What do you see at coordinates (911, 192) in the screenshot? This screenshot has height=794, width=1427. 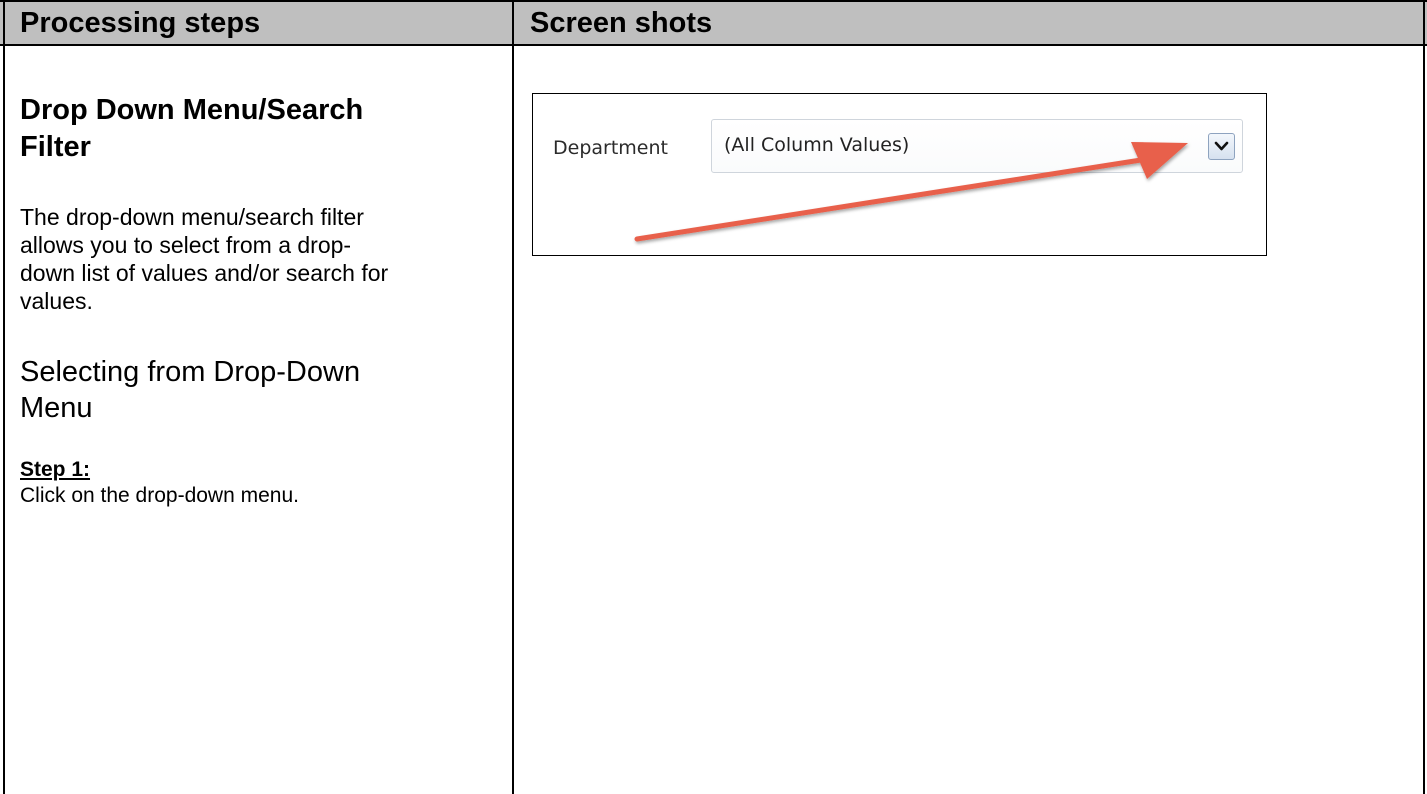 I see `red-arrow-annotation` at bounding box center [911, 192].